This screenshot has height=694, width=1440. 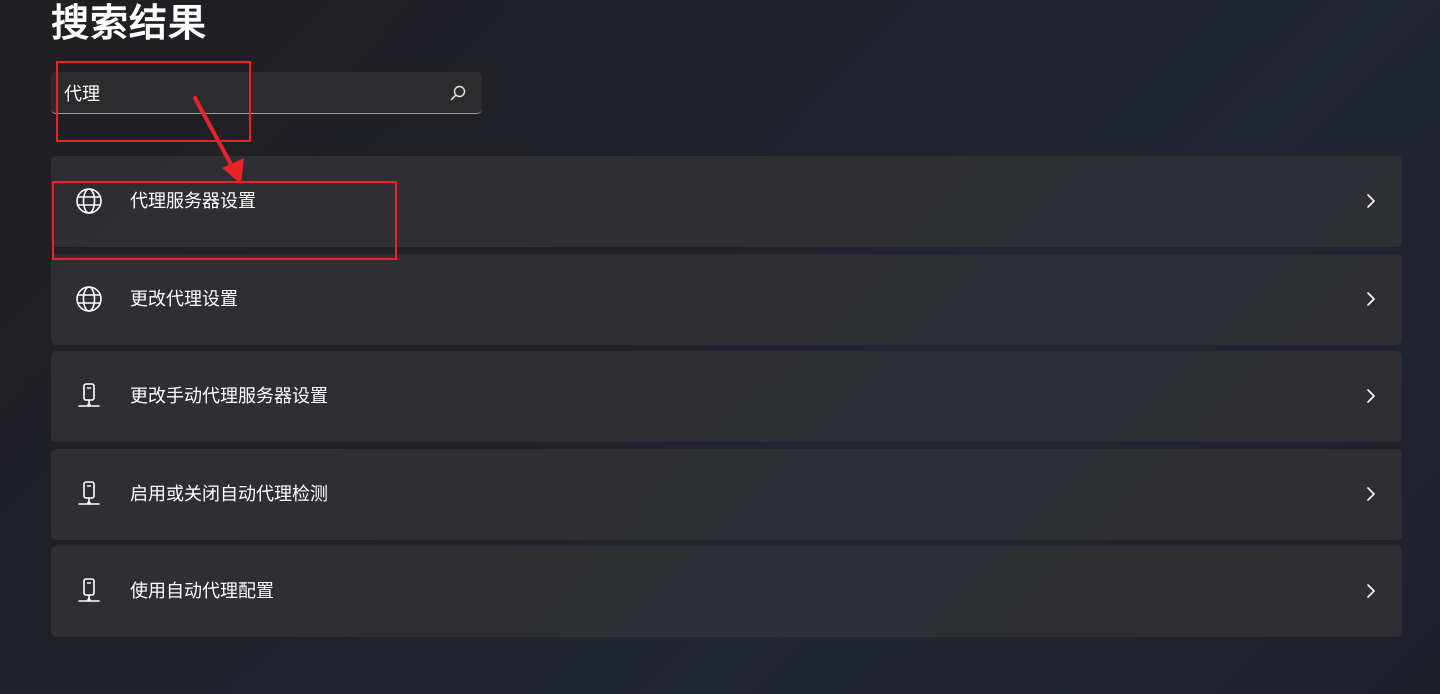 I want to click on result-item-label: 更改代理设置, so click(x=184, y=299).